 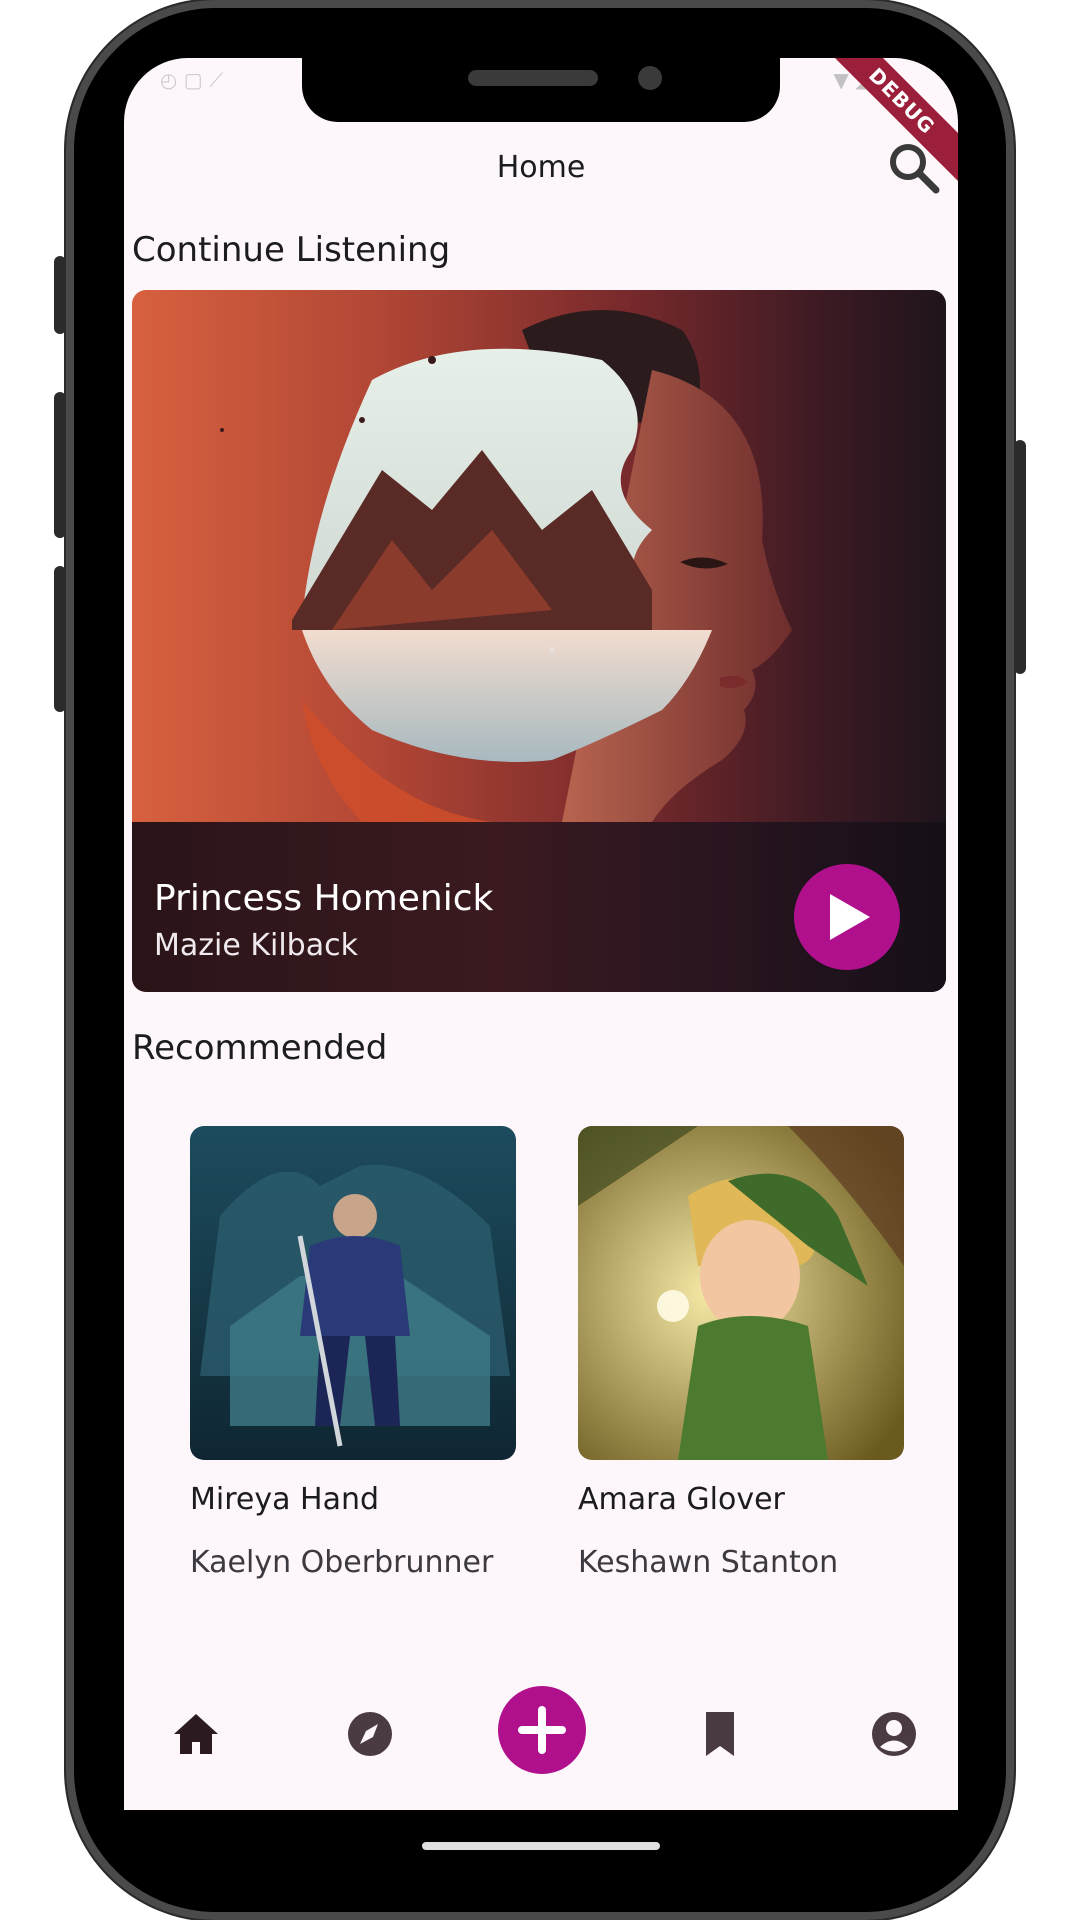 I want to click on play-button, so click(x=847, y=917).